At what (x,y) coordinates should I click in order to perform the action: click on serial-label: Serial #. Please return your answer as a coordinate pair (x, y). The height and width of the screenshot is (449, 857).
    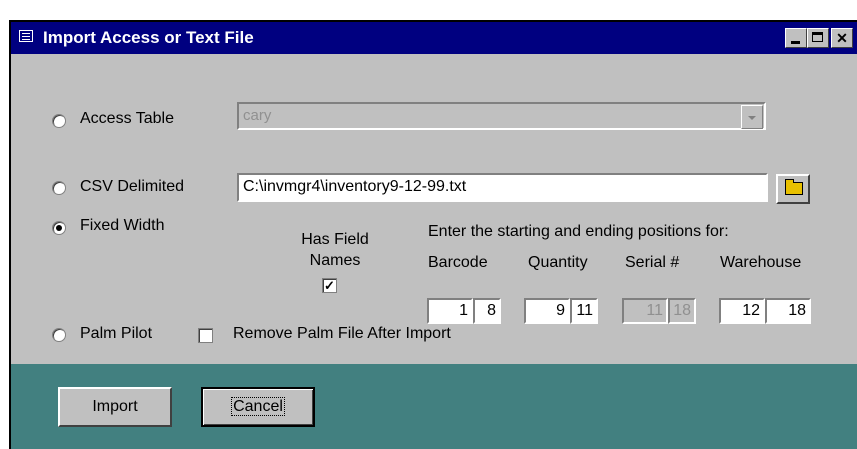
    Looking at the image, I should click on (652, 262).